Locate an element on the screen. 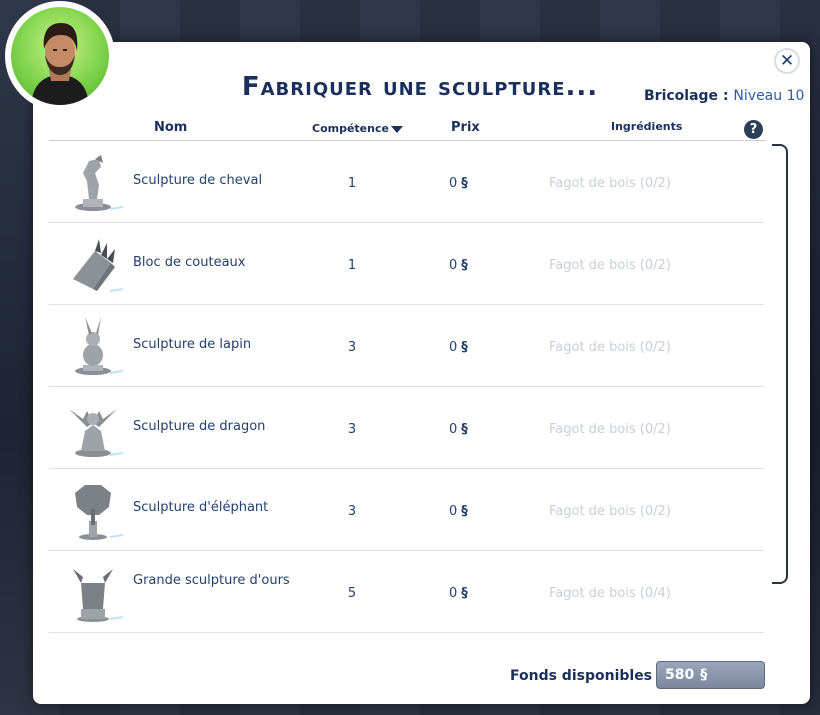  bear-sculpture-icon is located at coordinates (98, 595).